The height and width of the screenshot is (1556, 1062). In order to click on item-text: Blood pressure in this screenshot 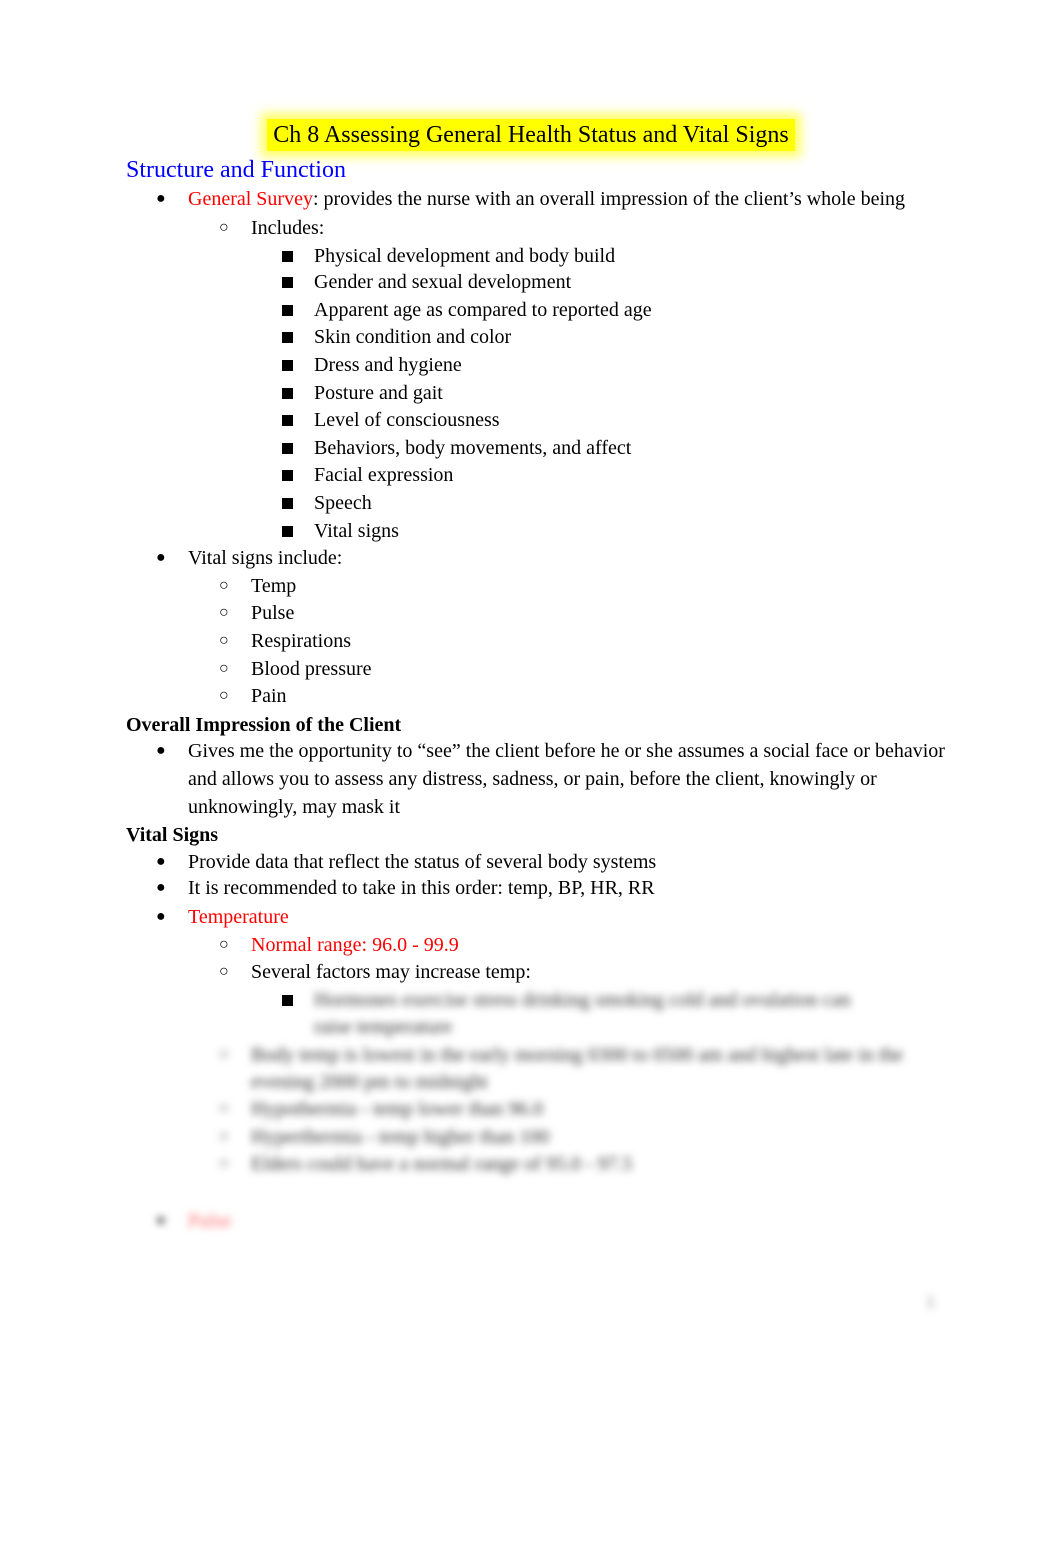, I will do `click(311, 669)`.